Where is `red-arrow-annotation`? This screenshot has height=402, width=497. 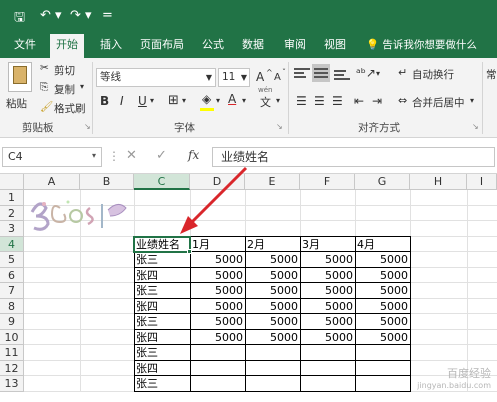
red-arrow-annotation is located at coordinates (214, 200).